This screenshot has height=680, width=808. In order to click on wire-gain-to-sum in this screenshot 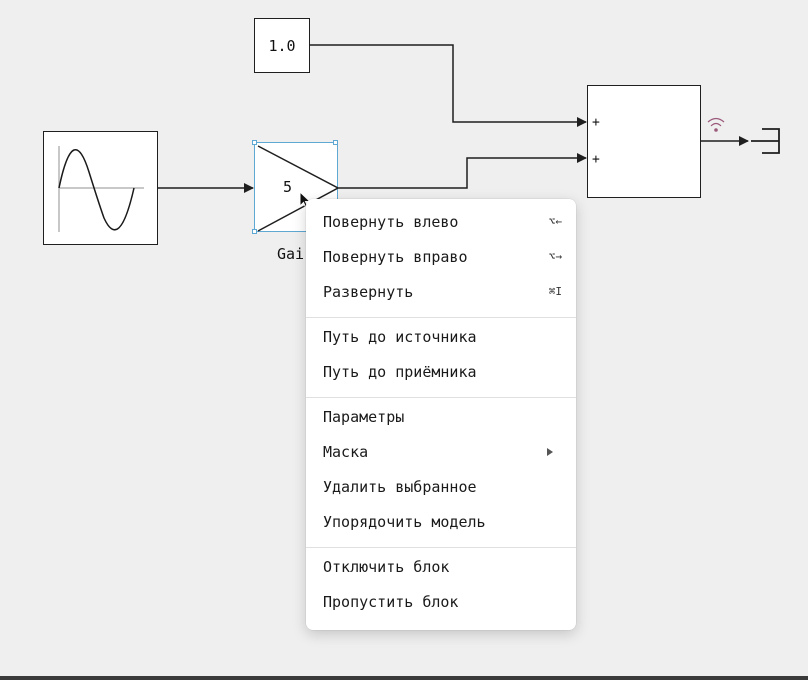, I will do `click(462, 171)`.